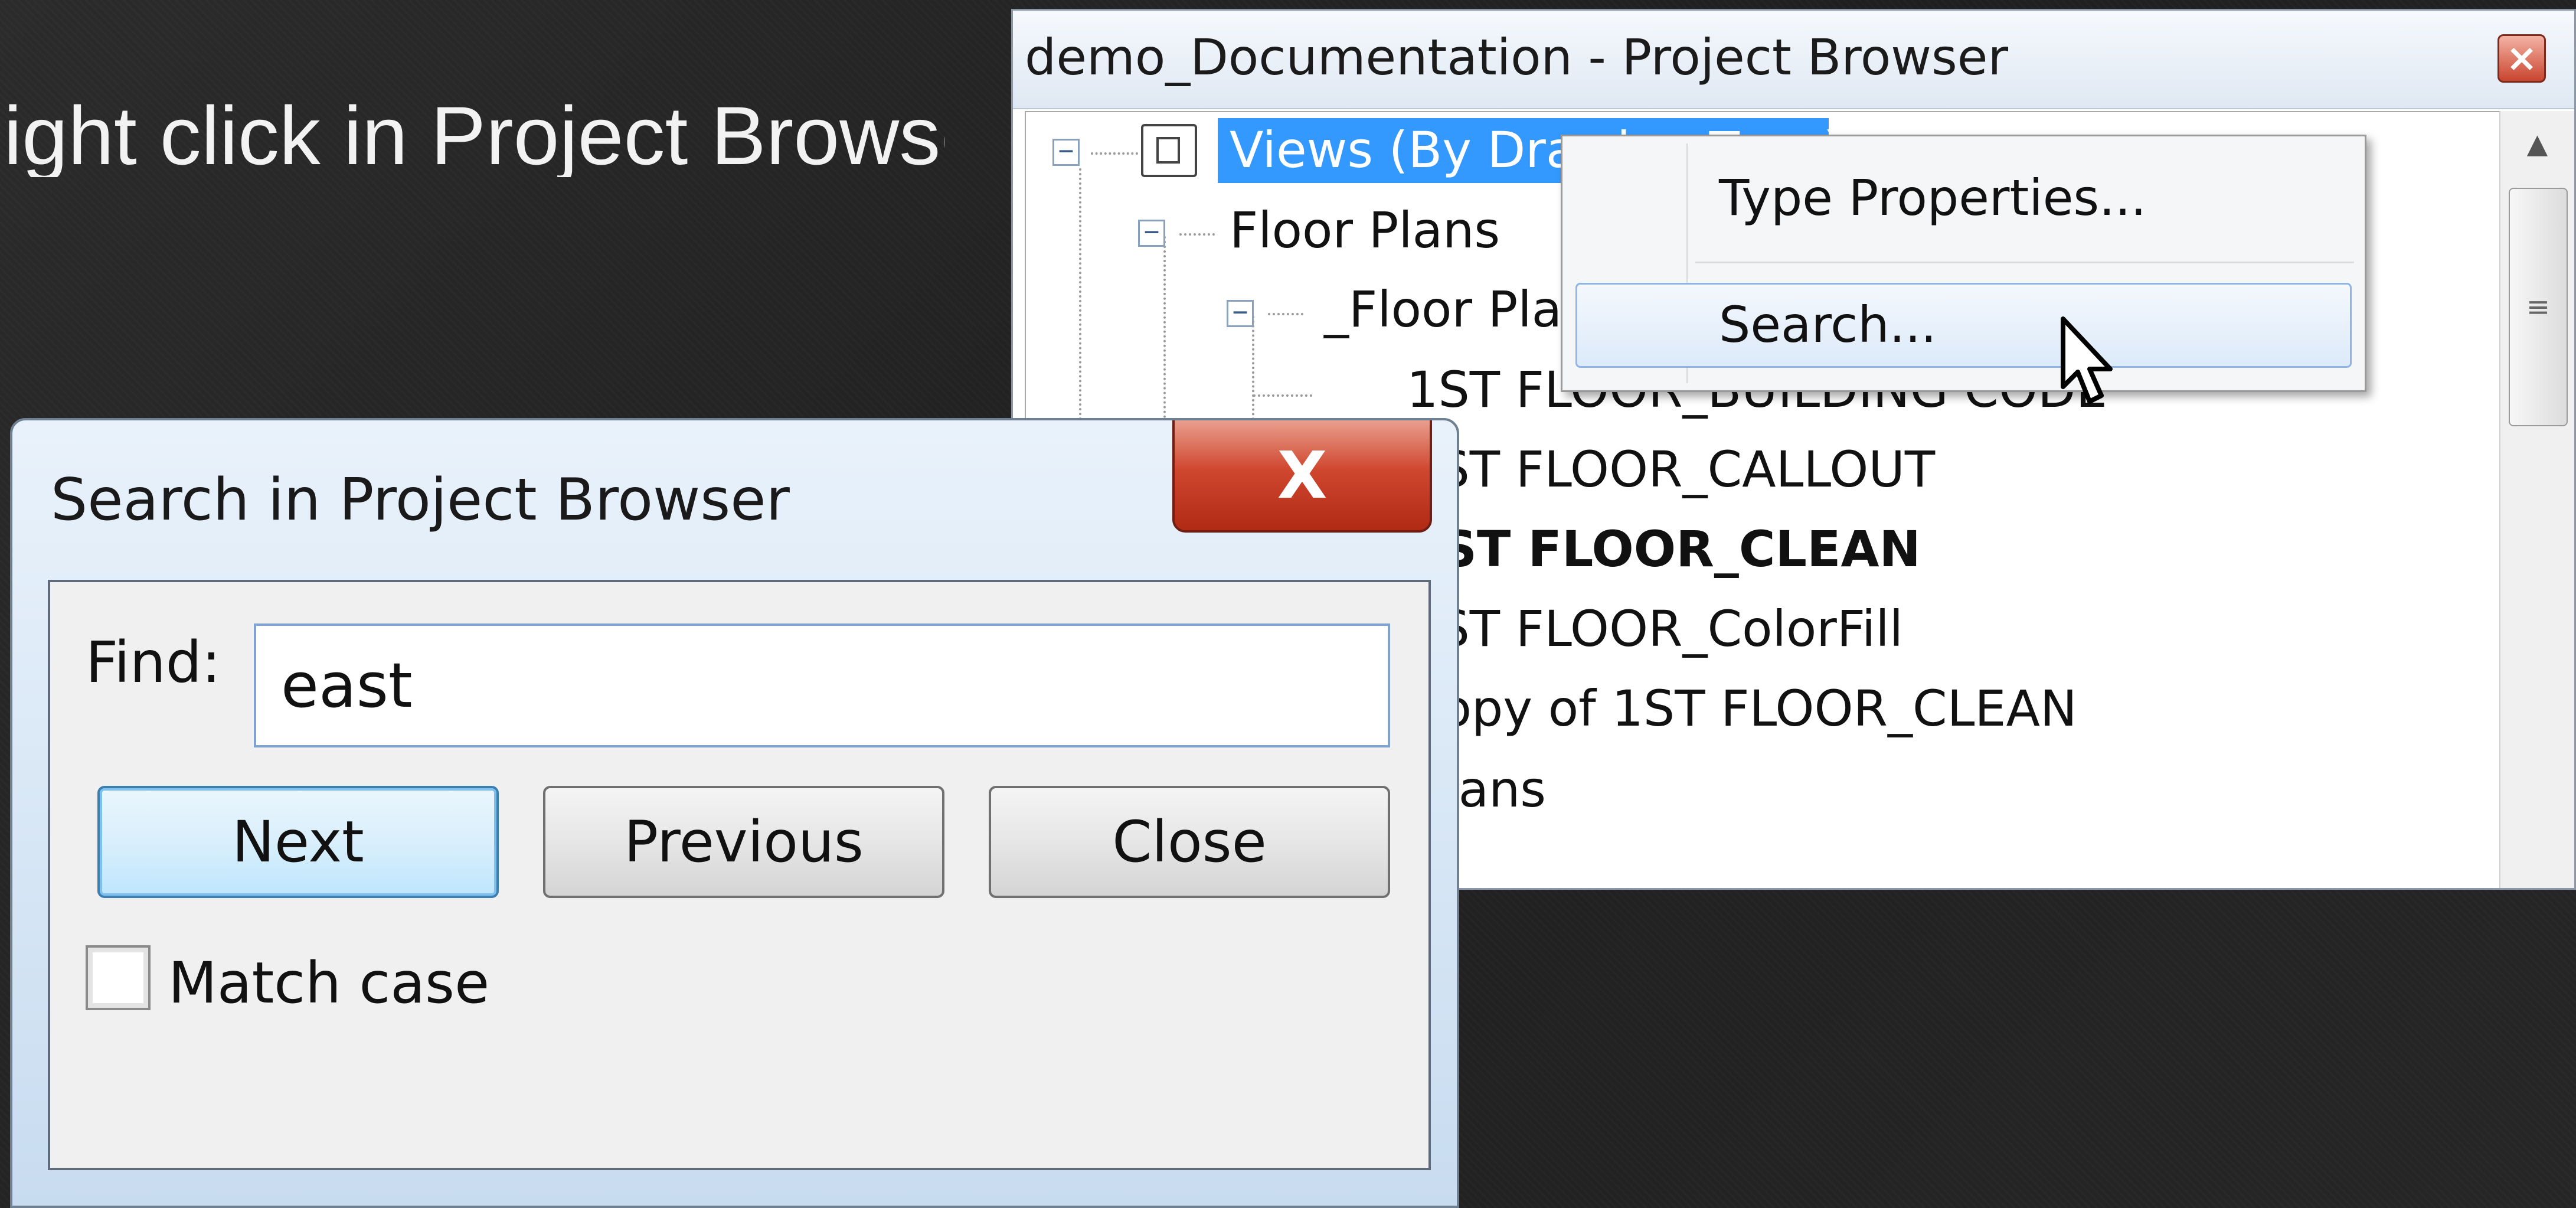 This screenshot has height=1208, width=2576. I want to click on tree-item-view: Copy of 1ST FLOOR_CLEAN, so click(1742, 709).